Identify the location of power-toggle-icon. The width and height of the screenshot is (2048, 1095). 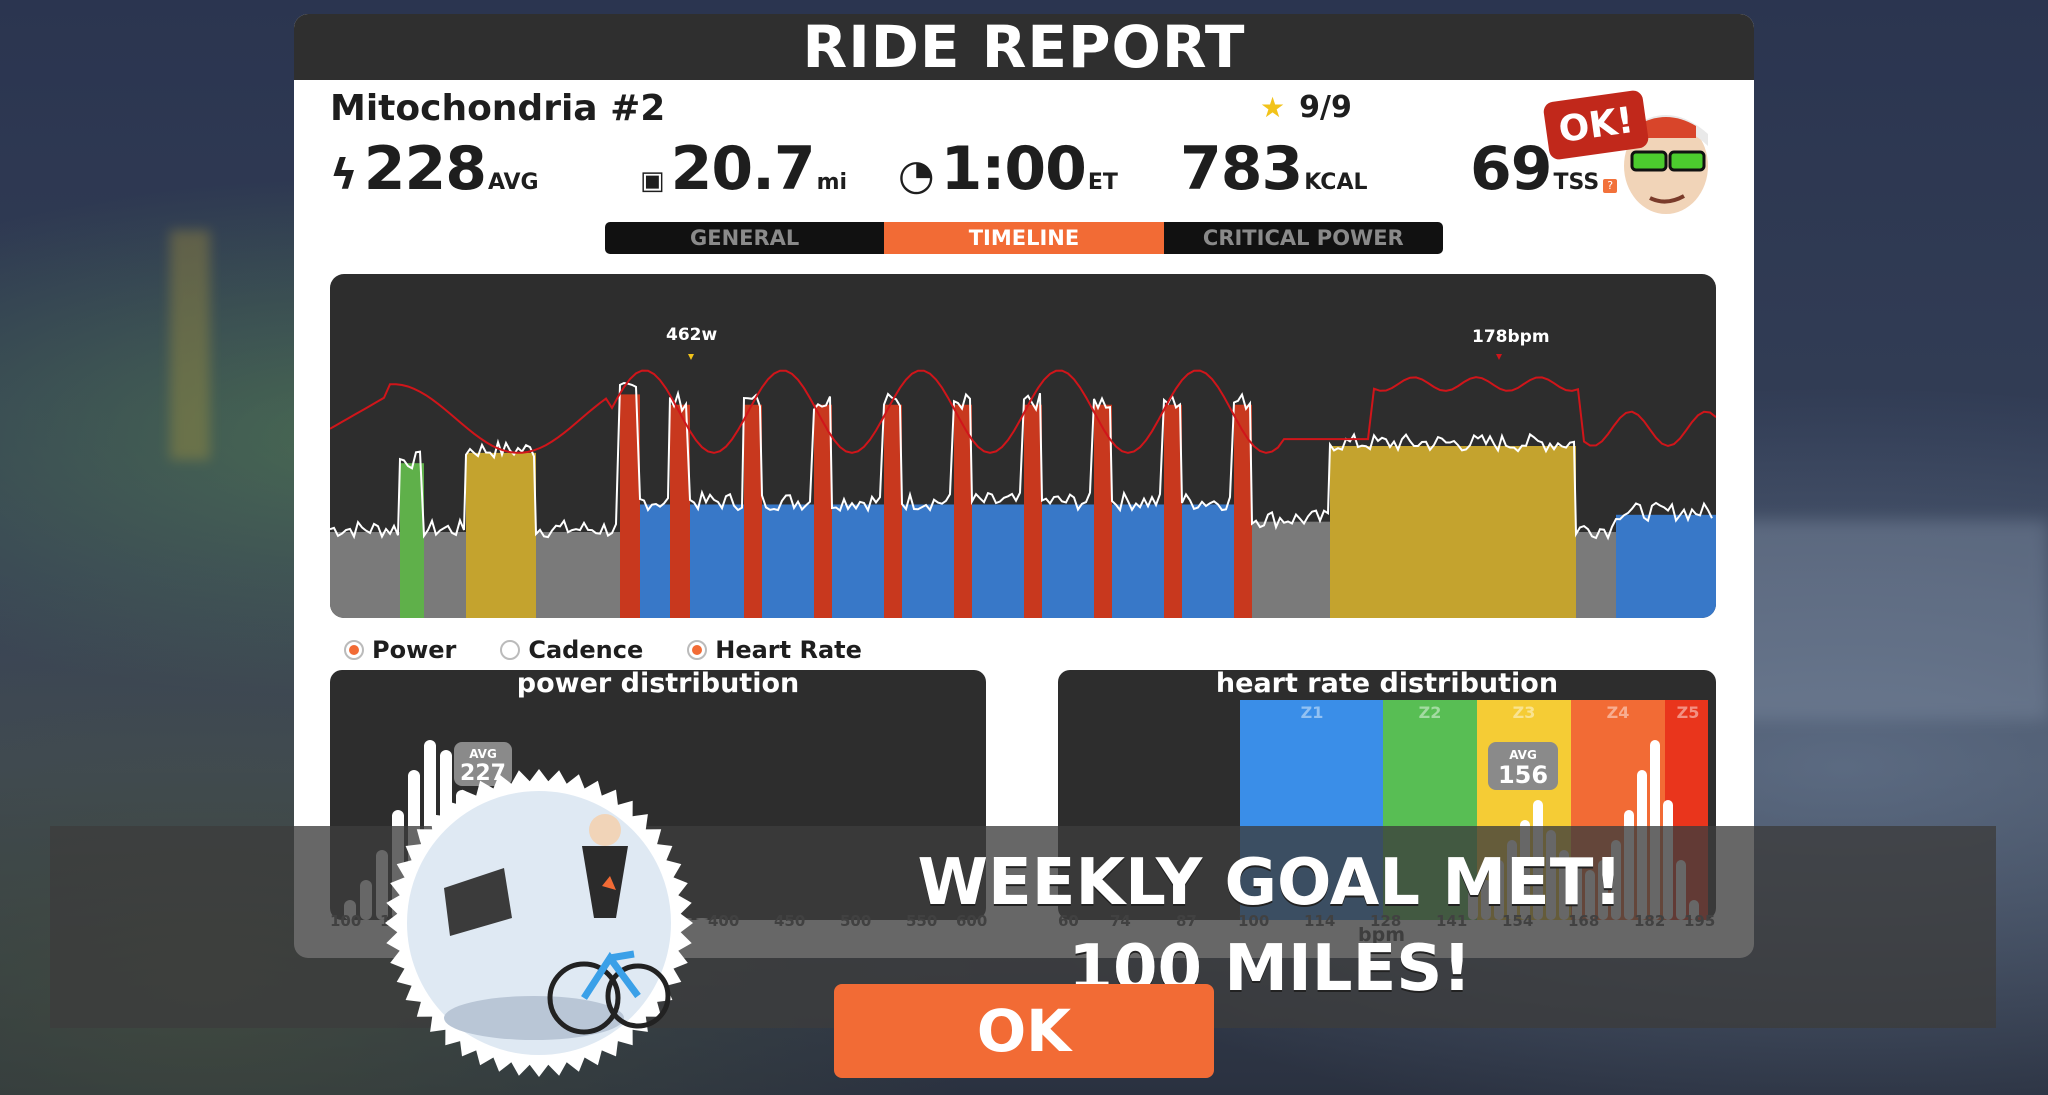
(354, 650).